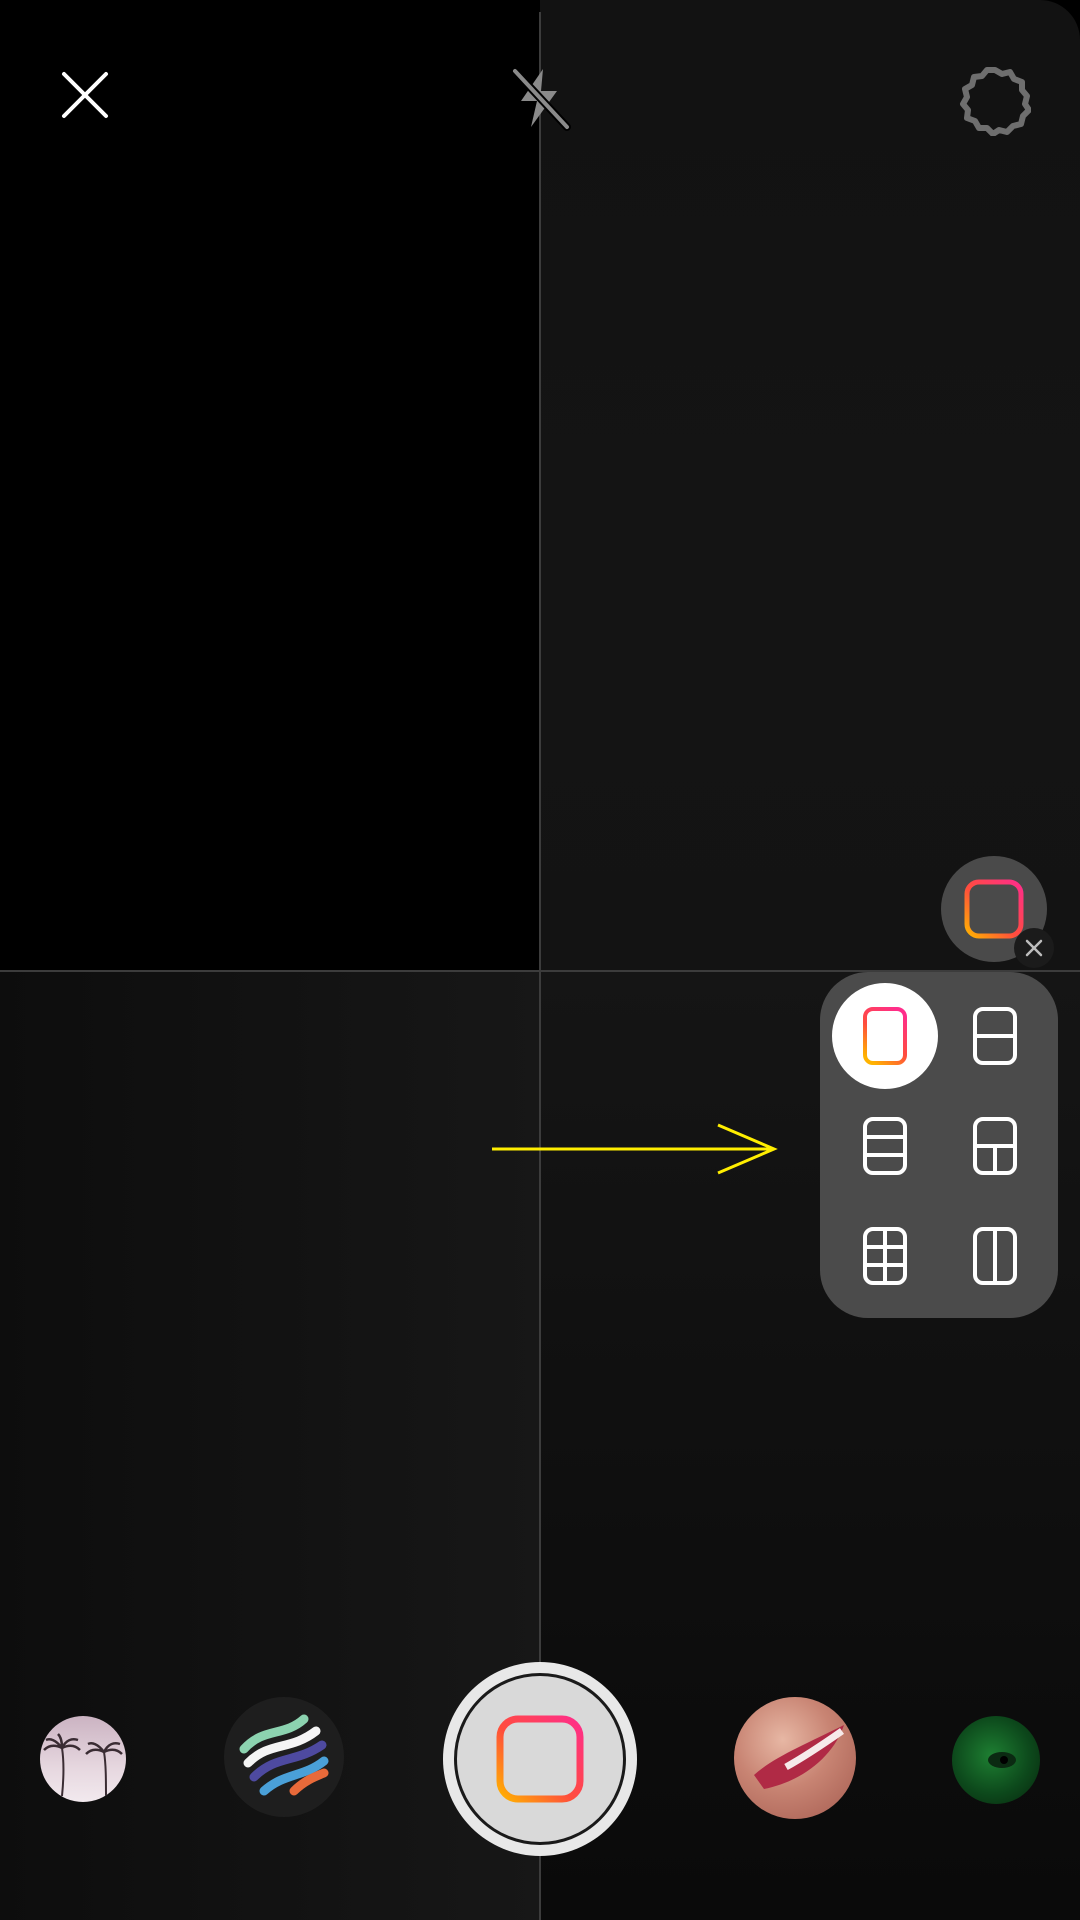 This screenshot has height=1920, width=1080. I want to click on layout-picker, so click(939, 1145).